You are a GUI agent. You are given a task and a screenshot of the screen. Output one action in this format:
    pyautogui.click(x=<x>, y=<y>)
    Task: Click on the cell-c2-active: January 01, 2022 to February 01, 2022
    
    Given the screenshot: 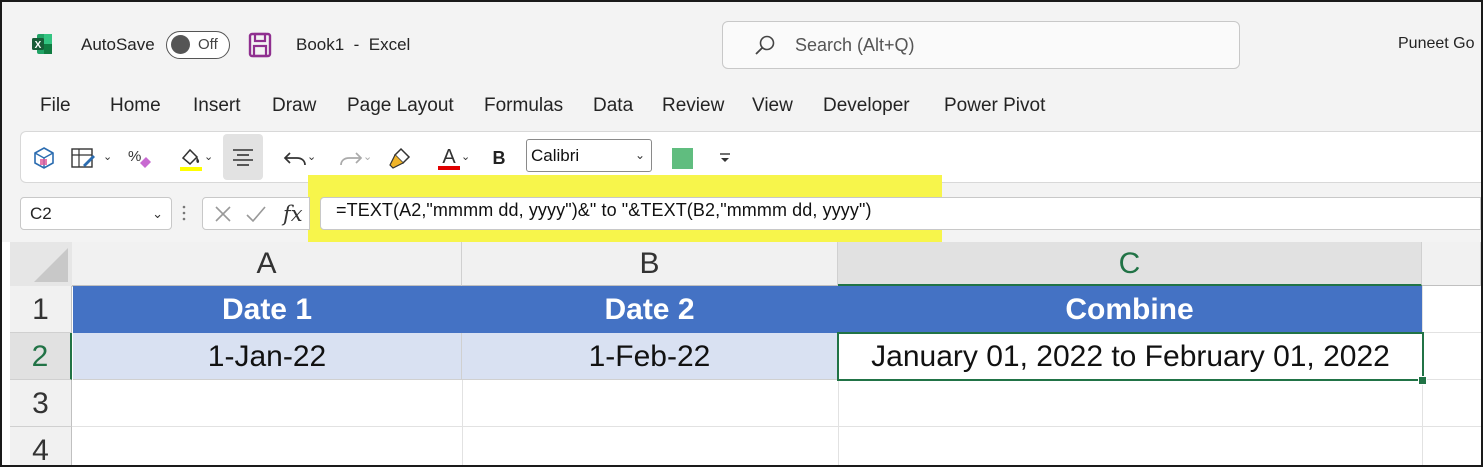 What is the action you would take?
    pyautogui.click(x=1130, y=356)
    